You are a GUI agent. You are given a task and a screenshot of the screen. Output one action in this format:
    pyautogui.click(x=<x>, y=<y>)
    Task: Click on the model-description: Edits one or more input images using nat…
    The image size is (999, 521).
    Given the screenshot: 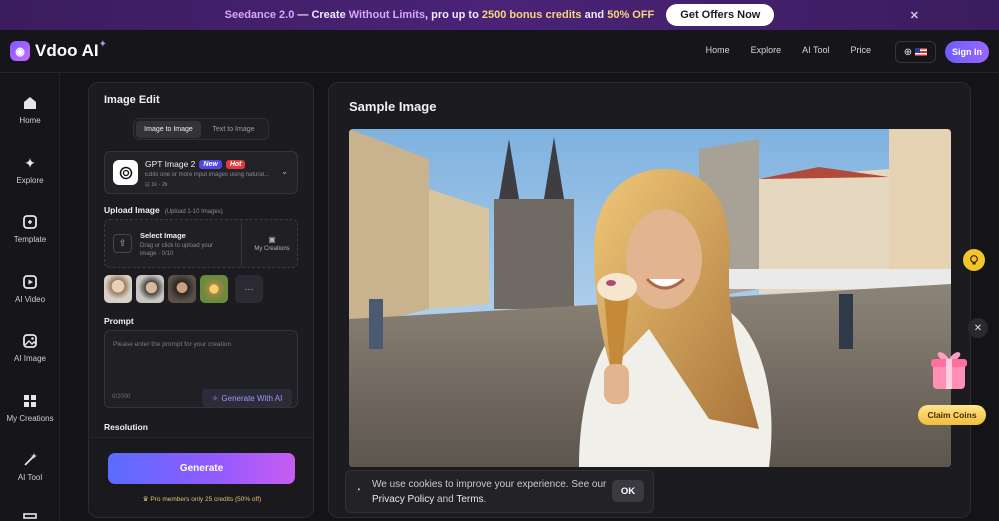 What is the action you would take?
    pyautogui.click(x=207, y=175)
    